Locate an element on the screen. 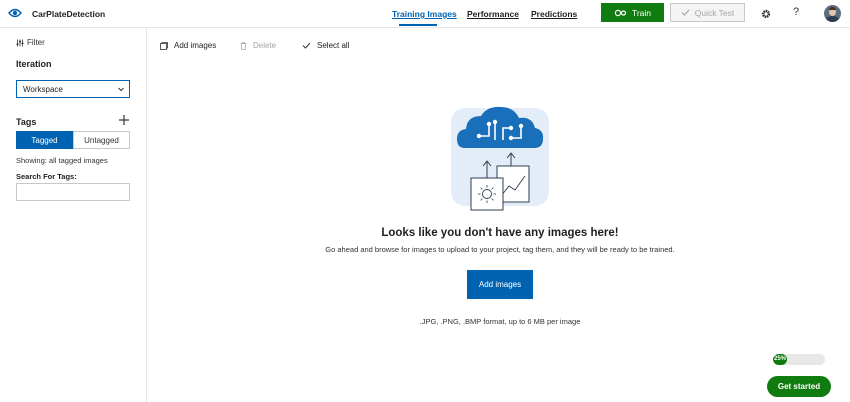  search-tags-label: Search For Tags: is located at coordinates (46, 176).